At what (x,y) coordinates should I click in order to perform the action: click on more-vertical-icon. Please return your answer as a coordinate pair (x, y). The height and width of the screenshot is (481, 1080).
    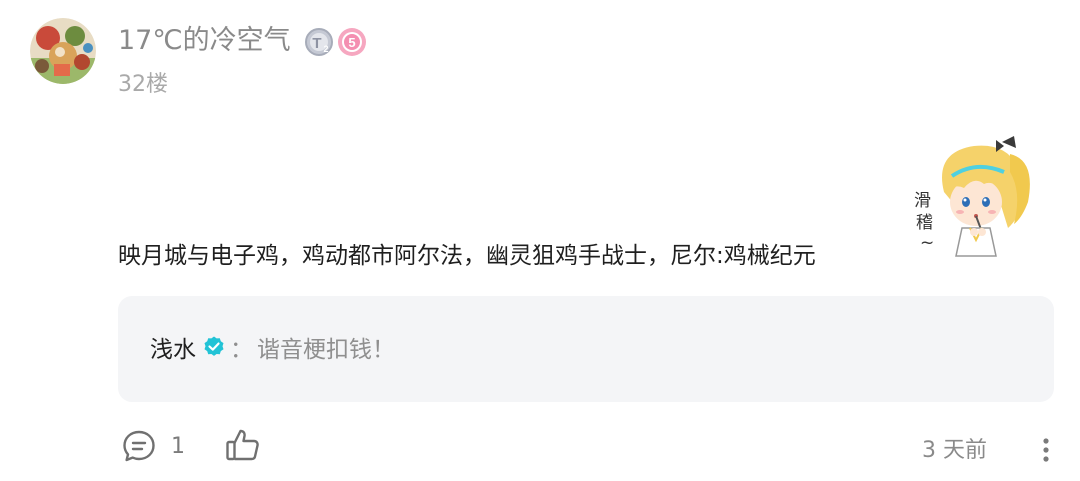
    Looking at the image, I should click on (1046, 450).